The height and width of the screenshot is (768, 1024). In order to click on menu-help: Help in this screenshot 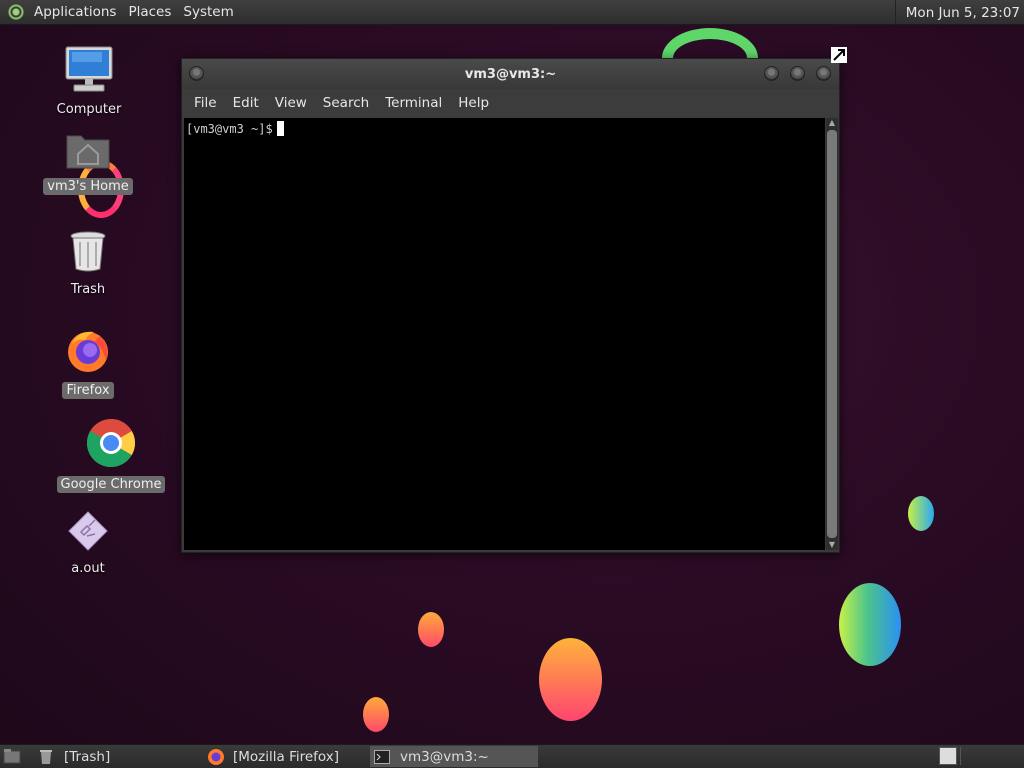, I will do `click(473, 103)`.